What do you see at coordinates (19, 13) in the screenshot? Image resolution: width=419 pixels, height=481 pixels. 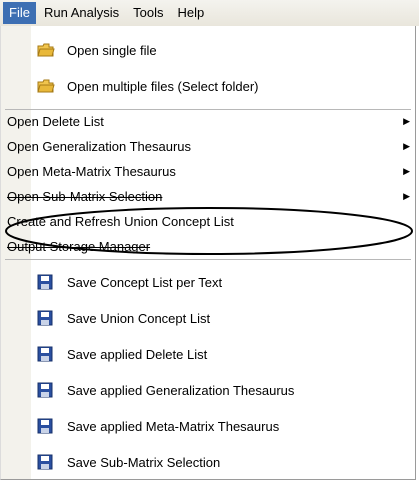 I see `menu-file: File` at bounding box center [19, 13].